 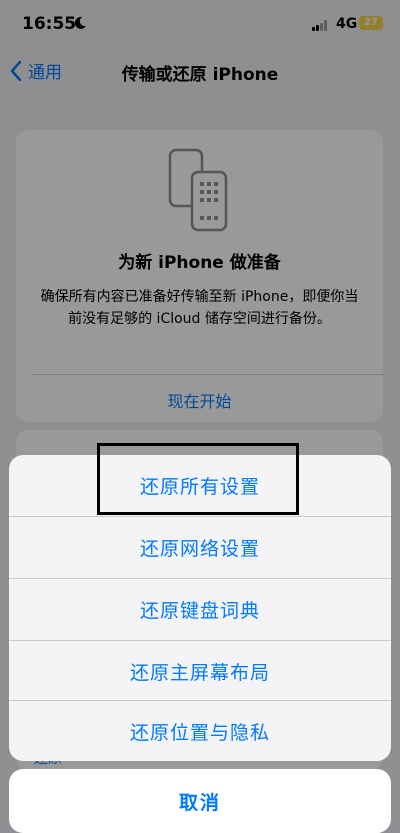 I want to click on reset-keyboard-dictionary-button: 还原键盘词典, so click(x=200, y=609).